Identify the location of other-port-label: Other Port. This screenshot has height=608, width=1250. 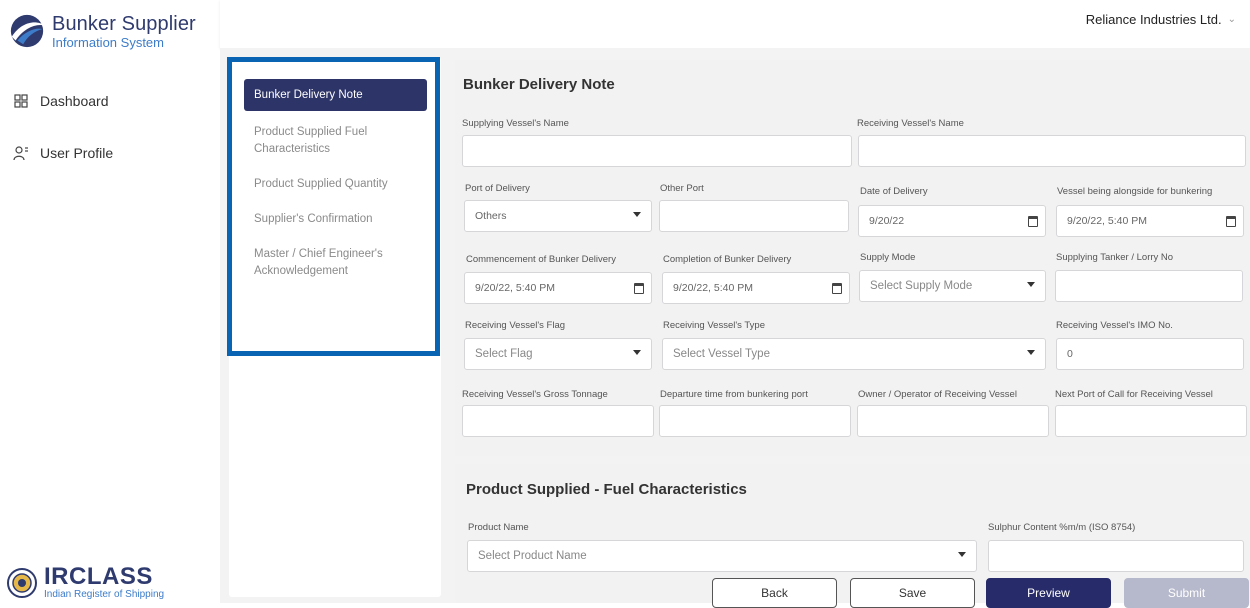
(682, 188).